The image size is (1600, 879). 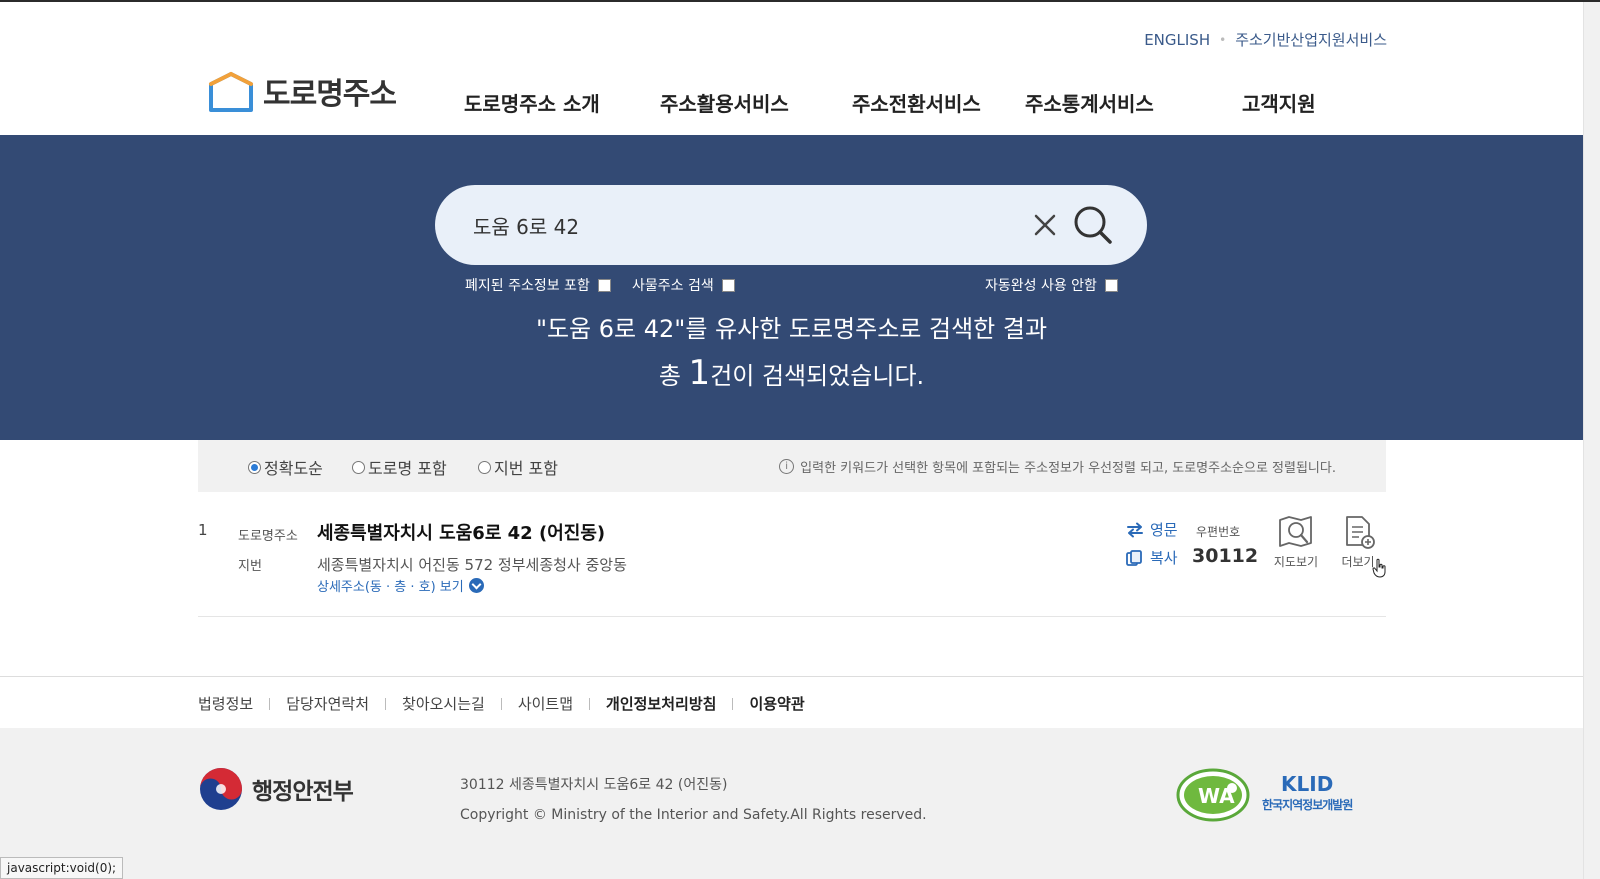 I want to click on more-label: 더보기, so click(x=1358, y=562).